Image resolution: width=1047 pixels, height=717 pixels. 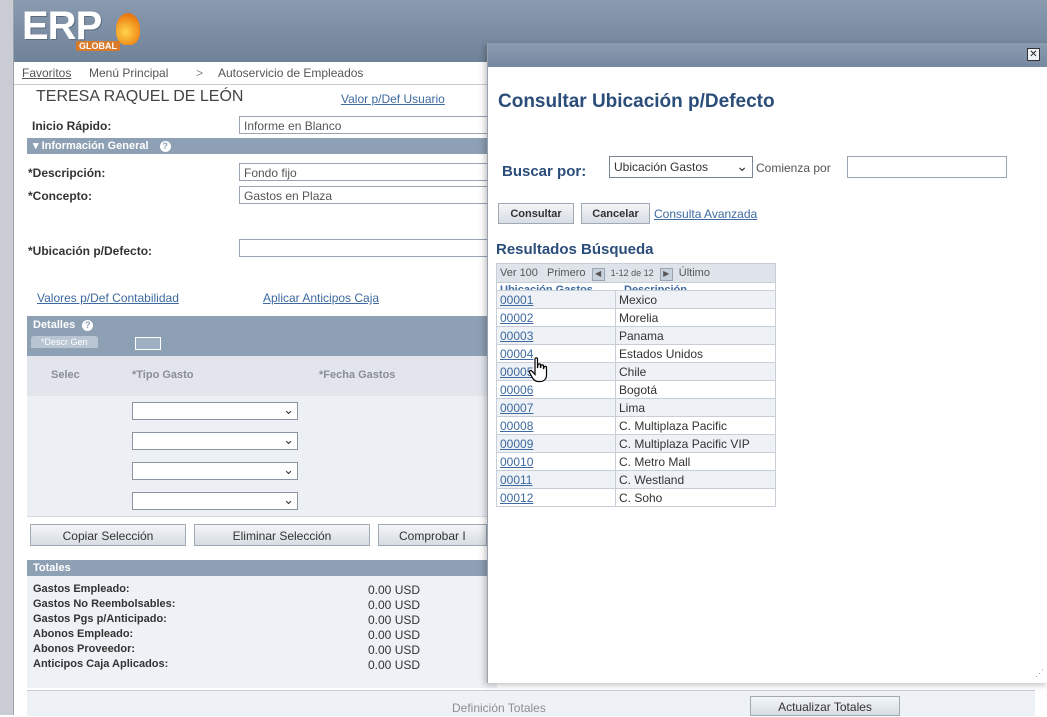 I want to click on modal-title-bar: ✕, so click(x=767, y=55).